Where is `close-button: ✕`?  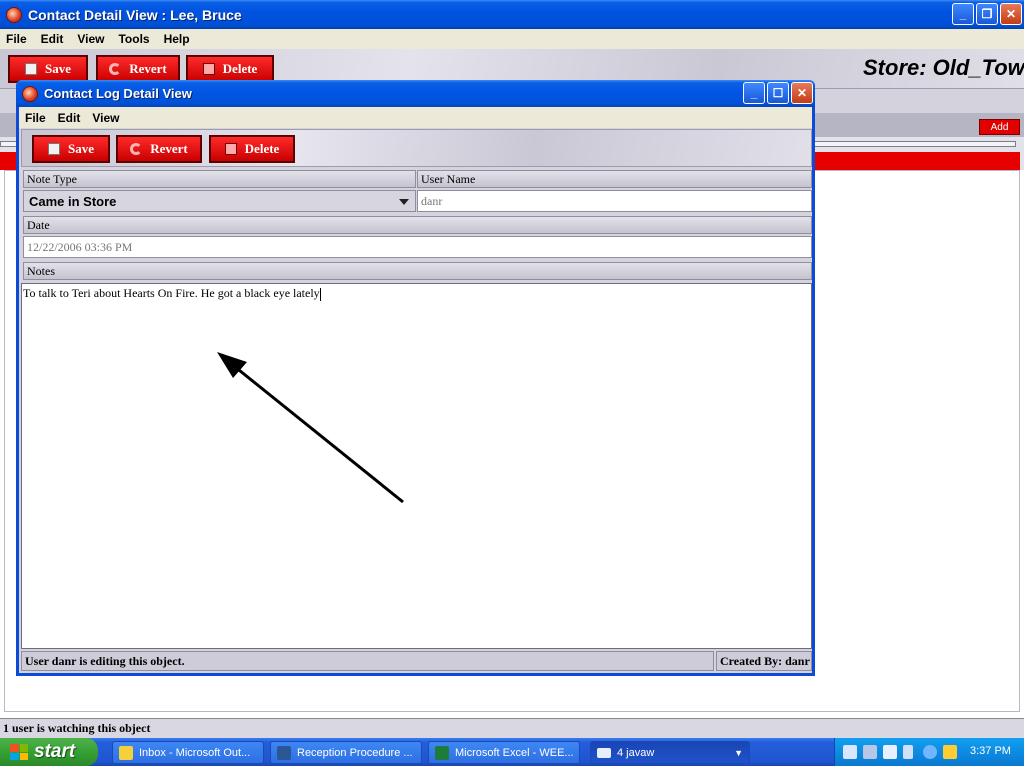
close-button: ✕ is located at coordinates (1011, 14).